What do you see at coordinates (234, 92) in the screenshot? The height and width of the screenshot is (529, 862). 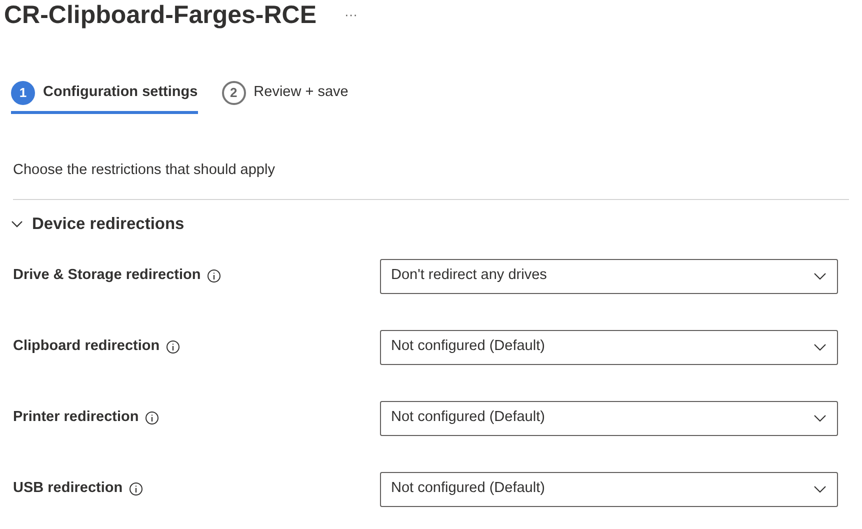 I see `step-number: 2` at bounding box center [234, 92].